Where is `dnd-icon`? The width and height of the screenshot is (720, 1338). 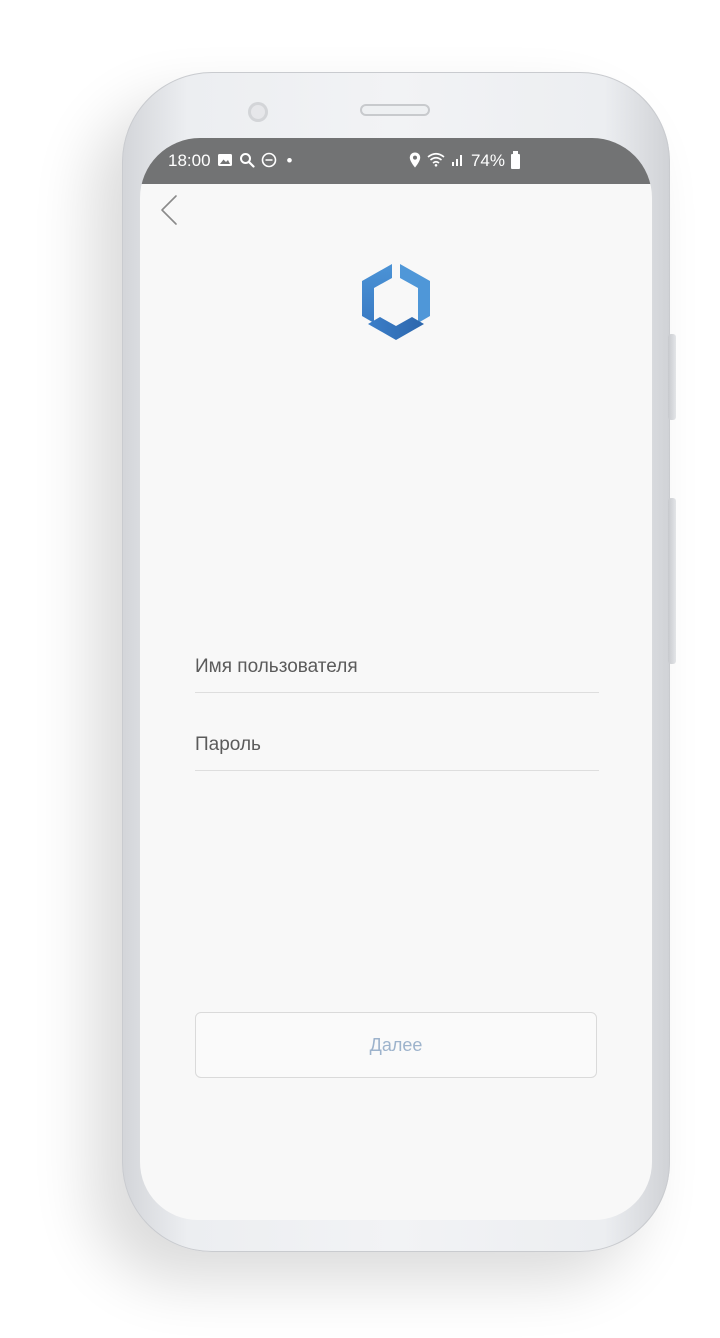
dnd-icon is located at coordinates (269, 161).